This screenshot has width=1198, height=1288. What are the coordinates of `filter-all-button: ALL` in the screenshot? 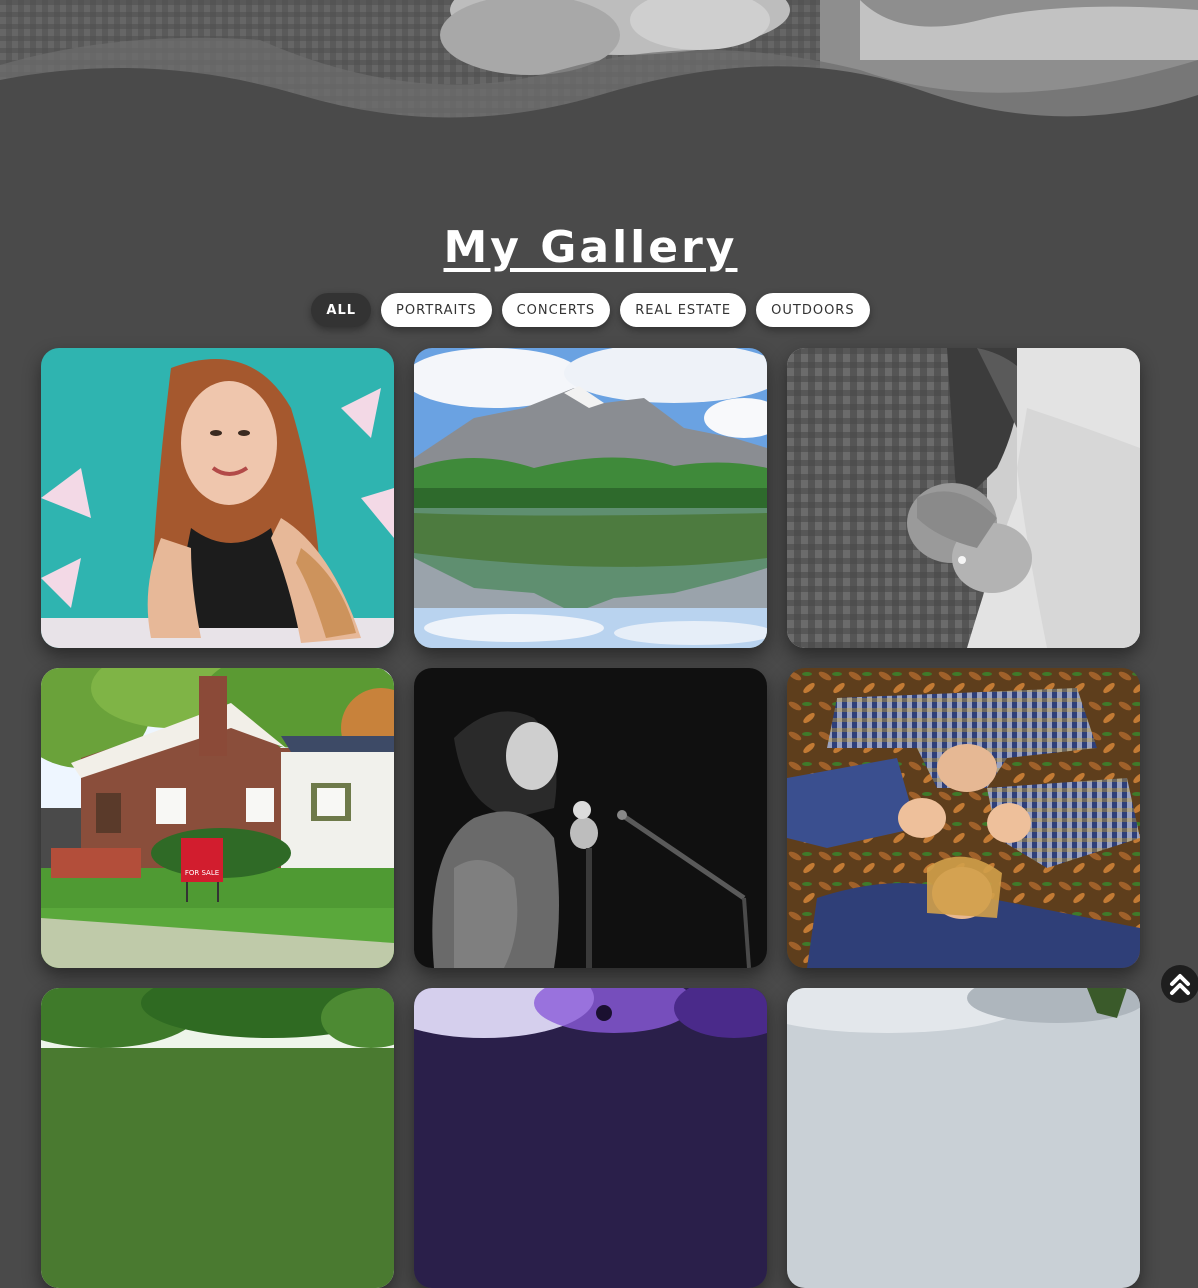 It's located at (341, 310).